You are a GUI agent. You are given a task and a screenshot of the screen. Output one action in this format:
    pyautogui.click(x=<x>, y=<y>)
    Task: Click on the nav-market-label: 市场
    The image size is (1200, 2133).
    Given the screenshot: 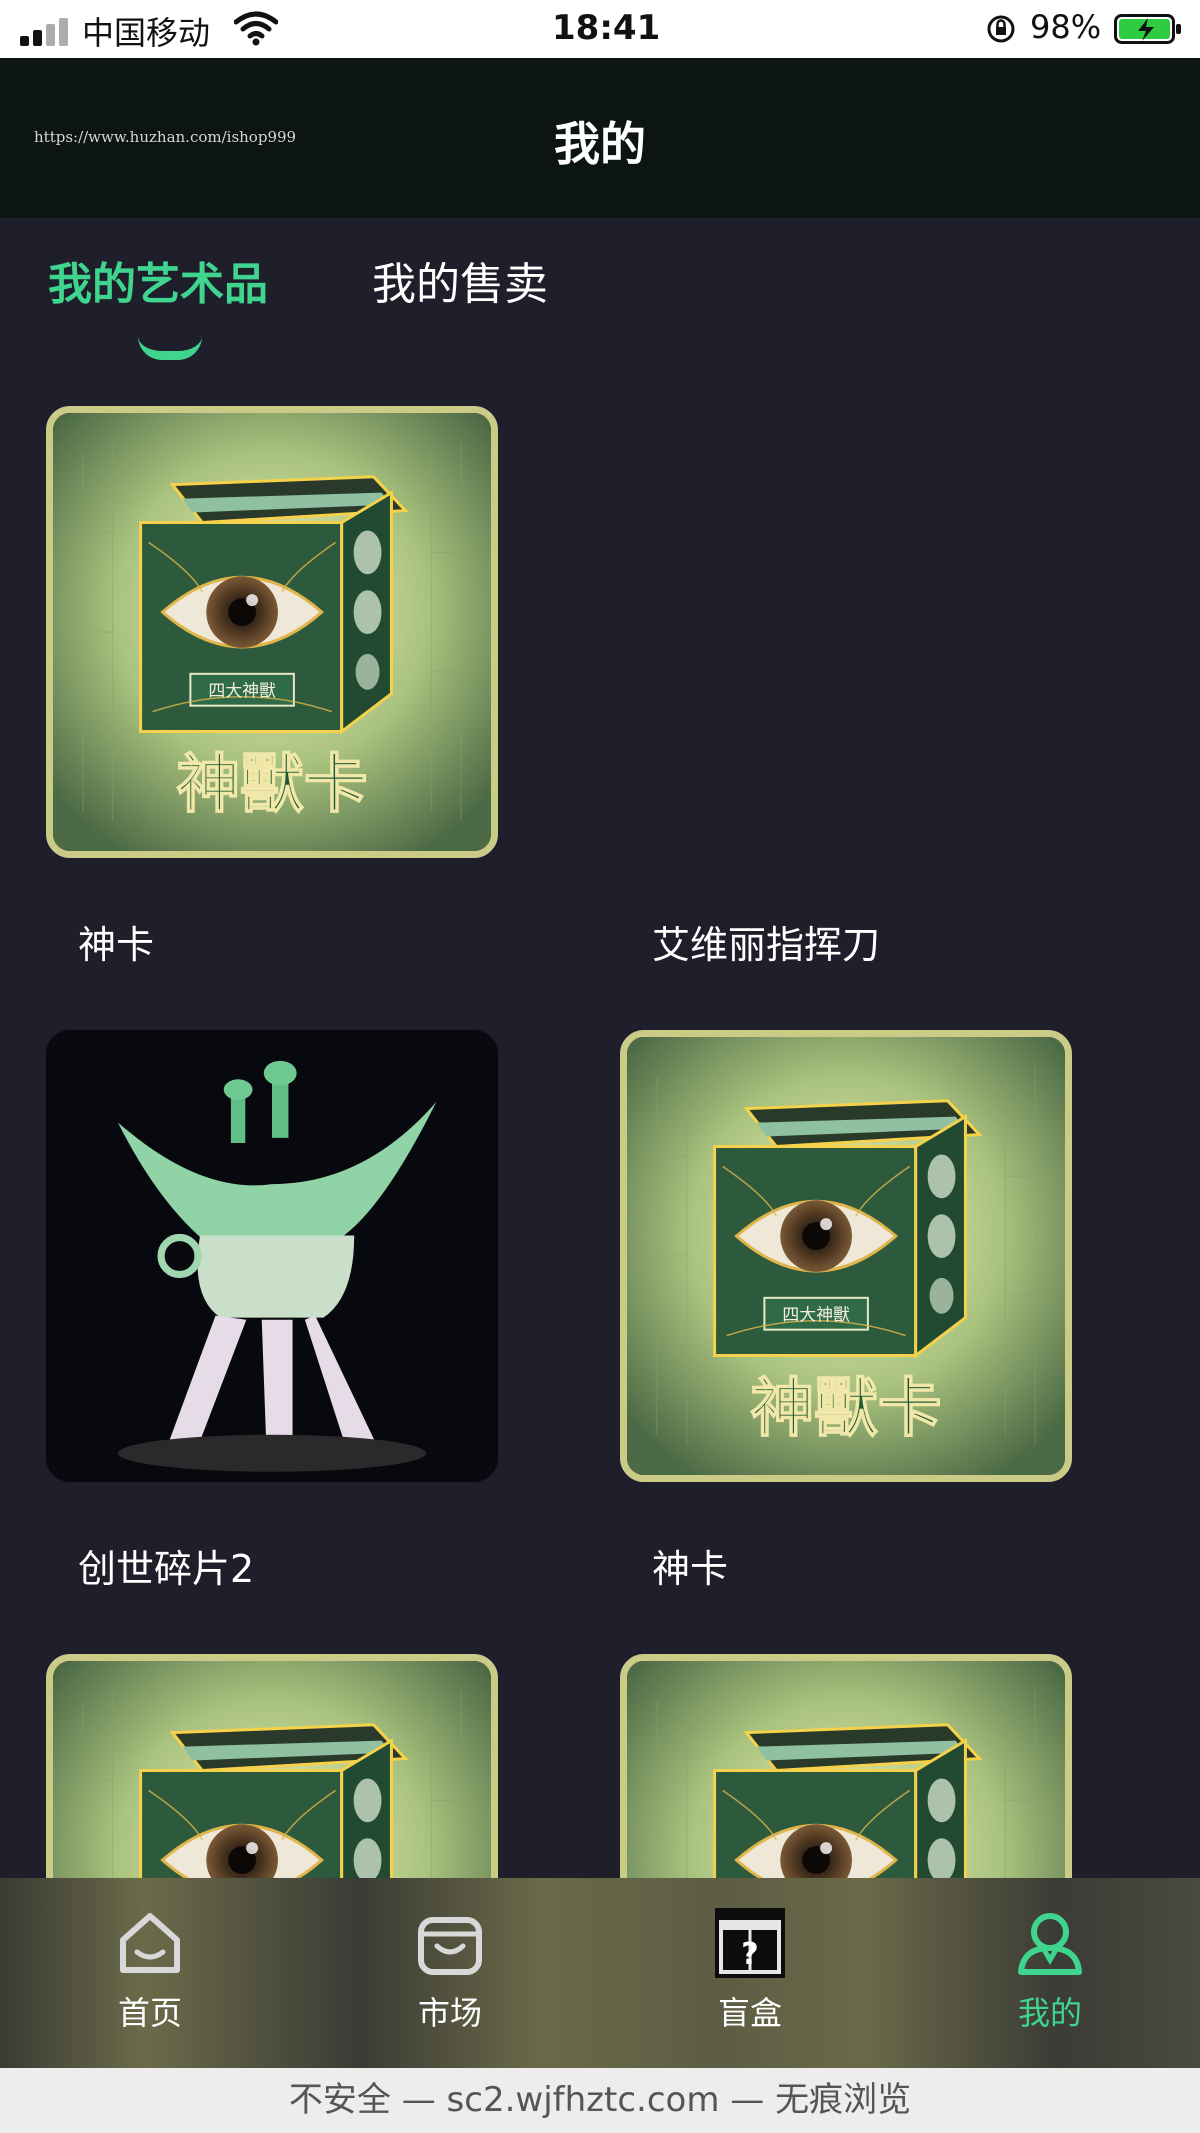 What is the action you would take?
    pyautogui.click(x=449, y=2013)
    